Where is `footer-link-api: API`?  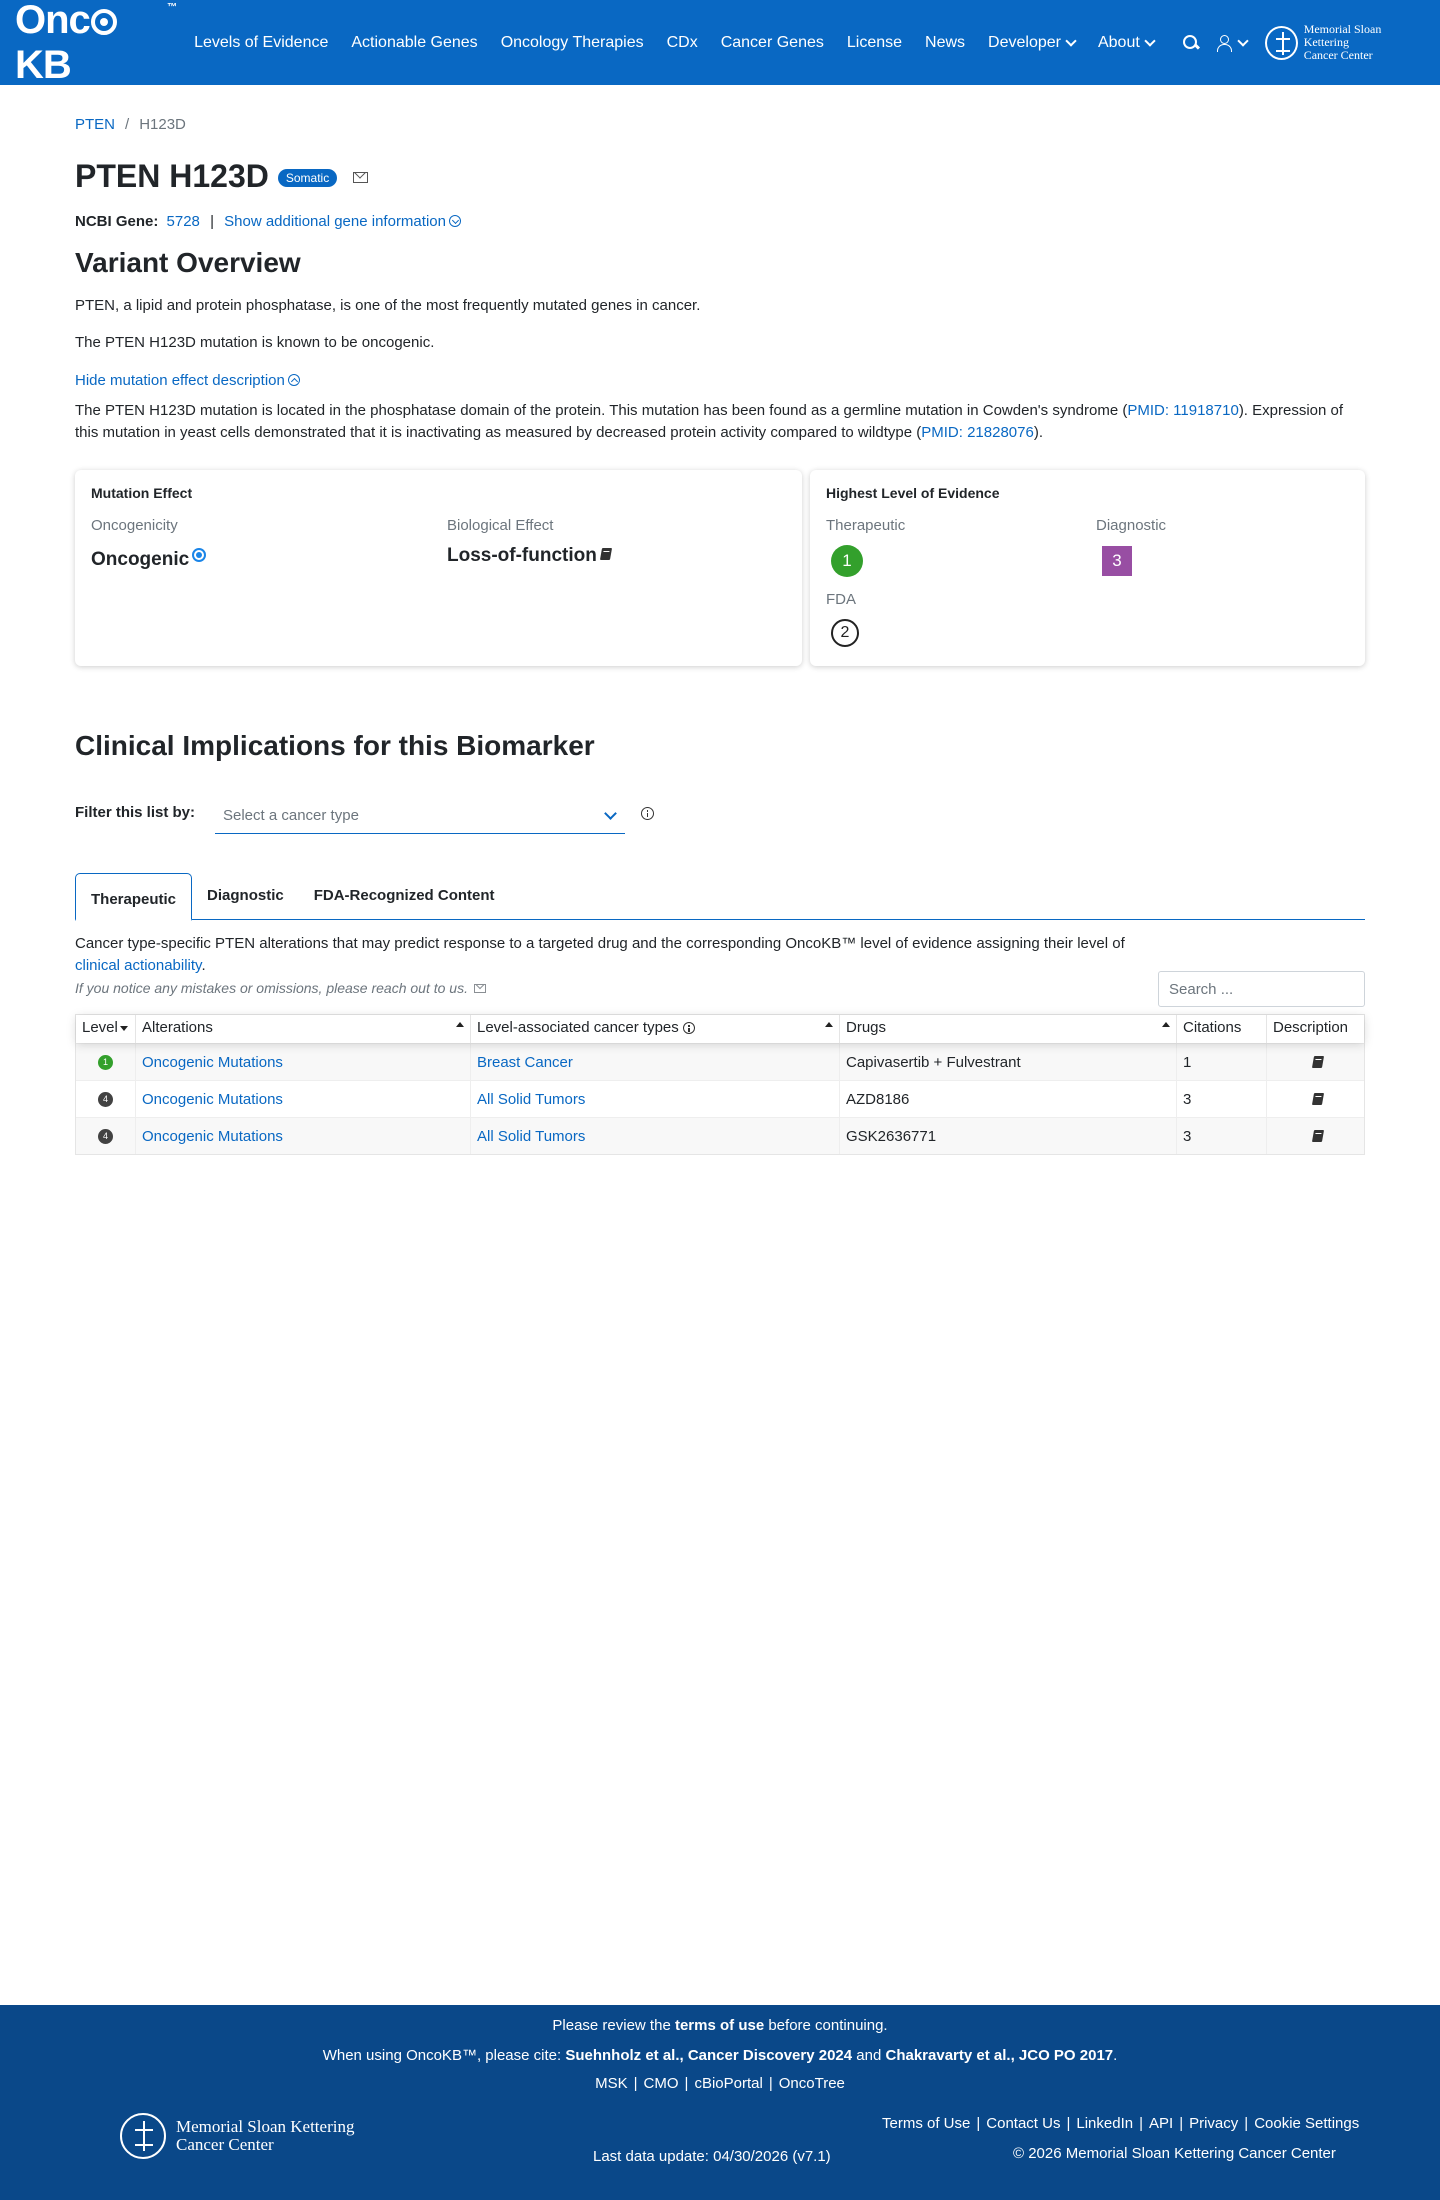 footer-link-api: API is located at coordinates (1161, 2123).